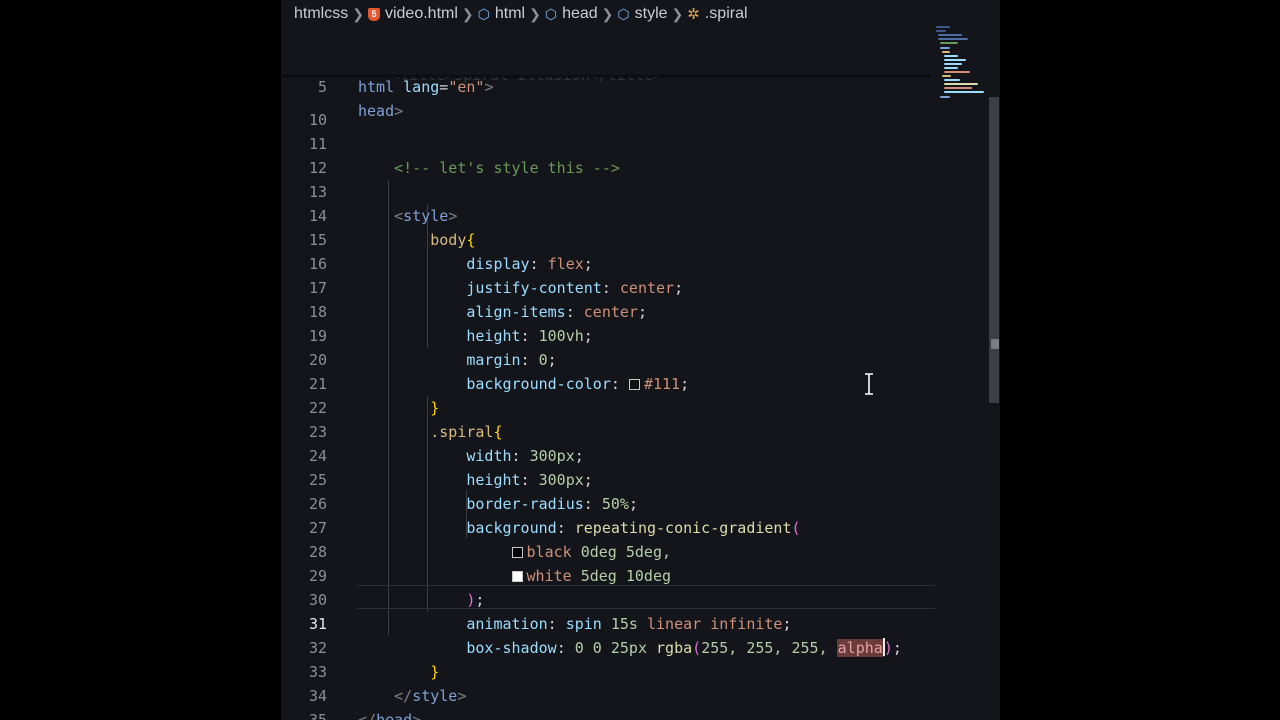 Image resolution: width=1280 pixels, height=720 pixels. Describe the element at coordinates (606, 526) in the screenshot. I see `code-line: 27 black 0deg 5deg,` at that location.